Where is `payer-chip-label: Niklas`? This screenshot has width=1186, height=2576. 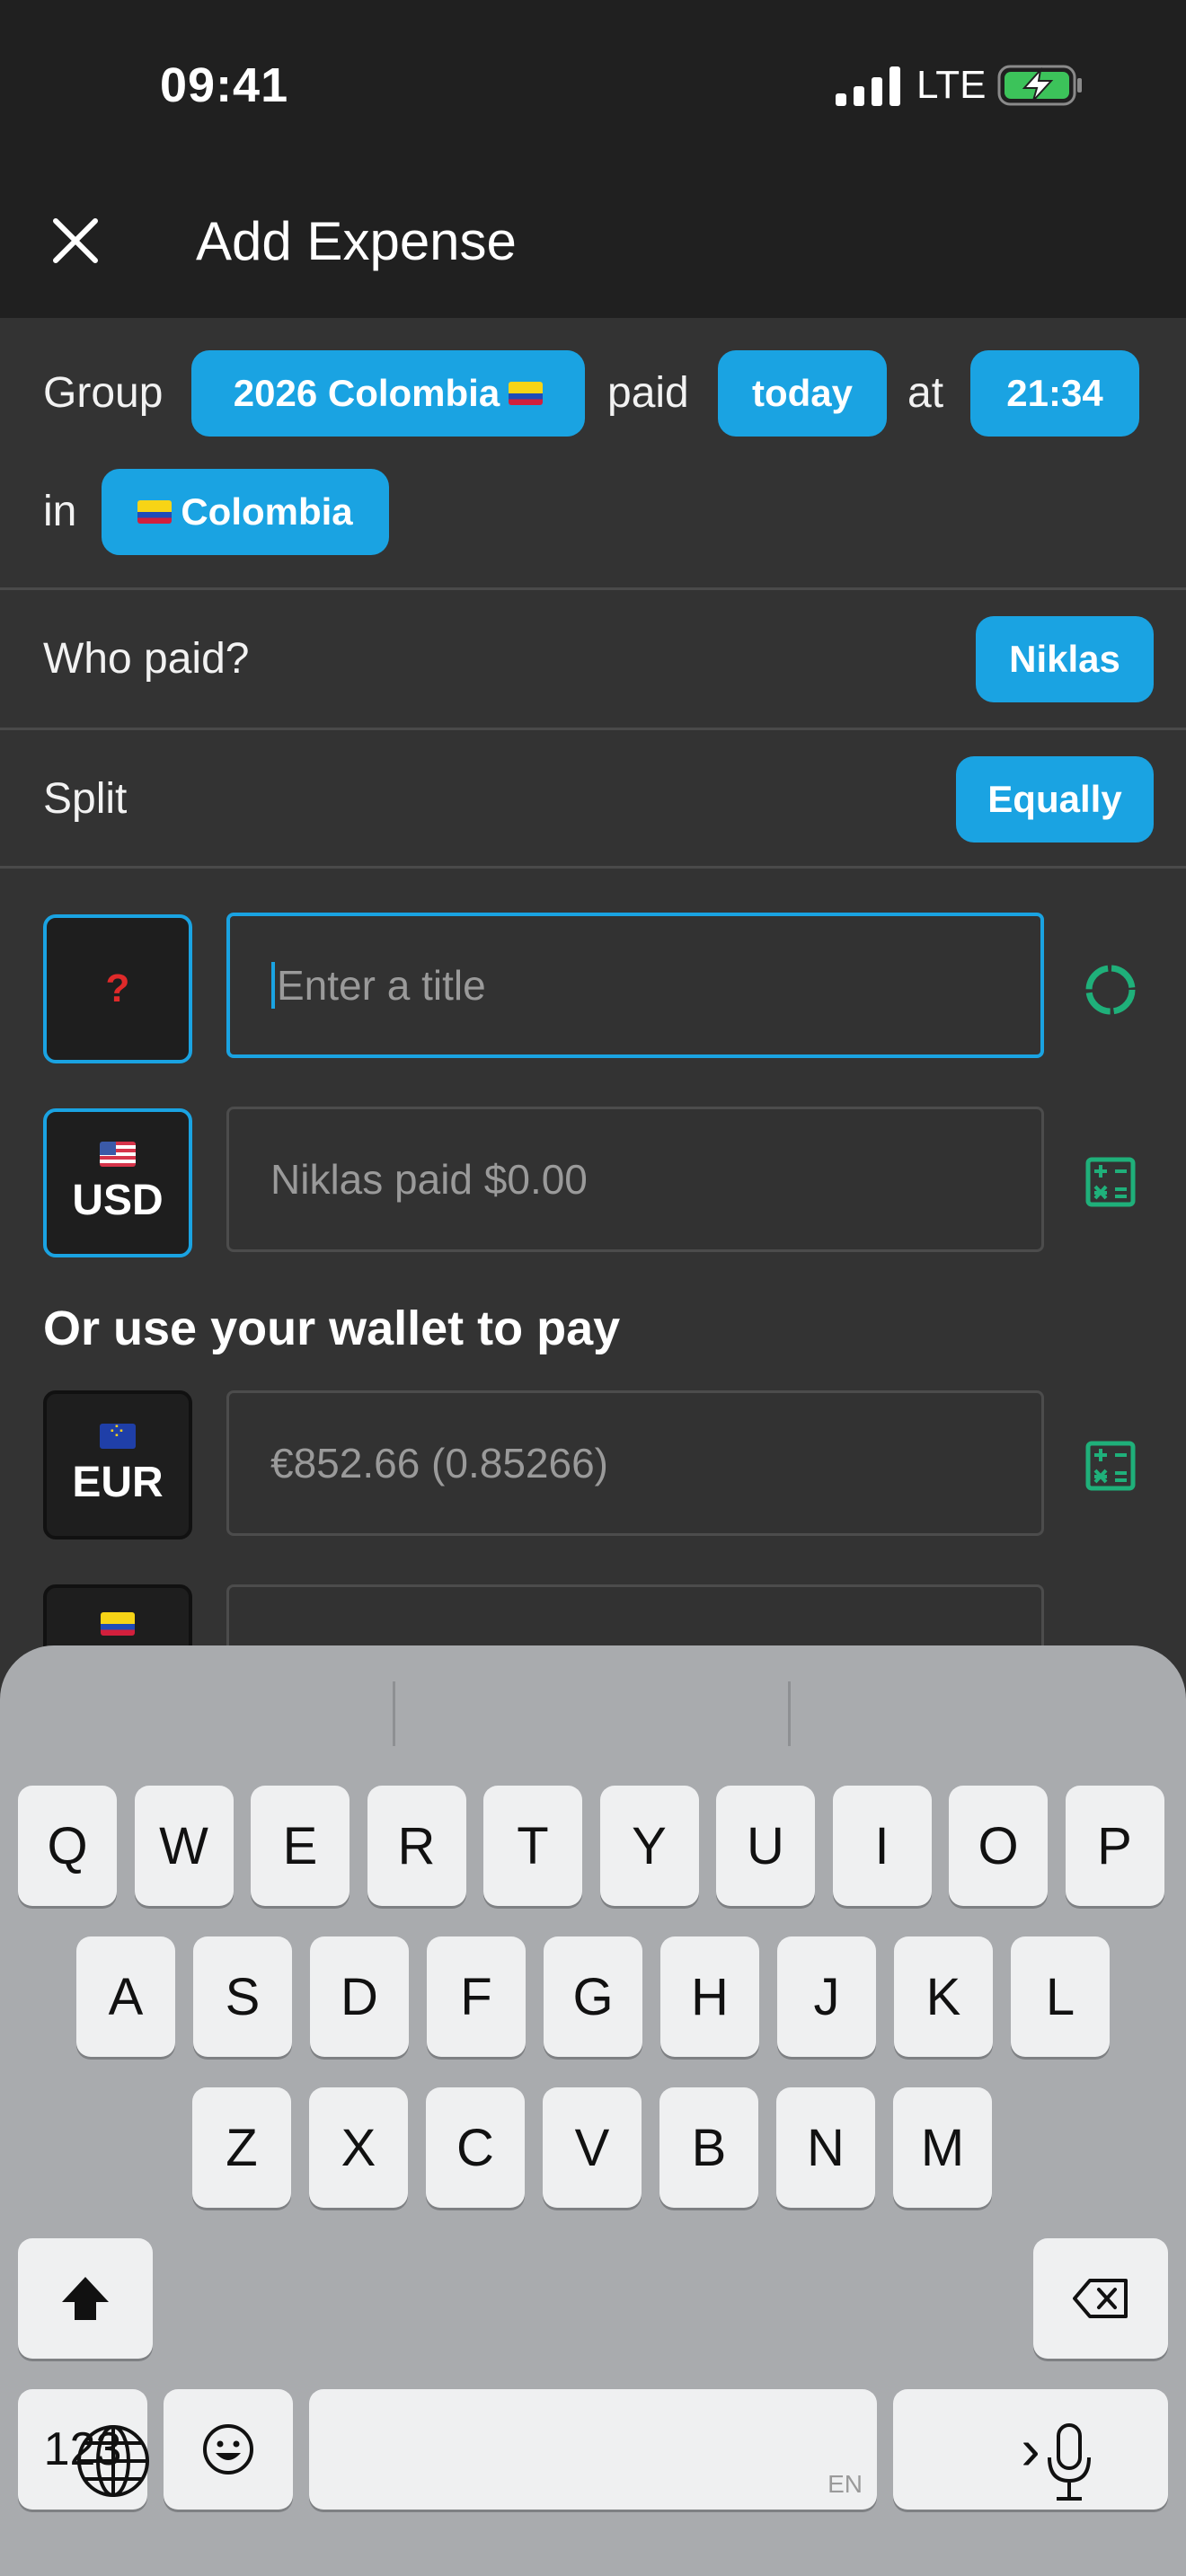
payer-chip-label: Niklas is located at coordinates (1064, 659).